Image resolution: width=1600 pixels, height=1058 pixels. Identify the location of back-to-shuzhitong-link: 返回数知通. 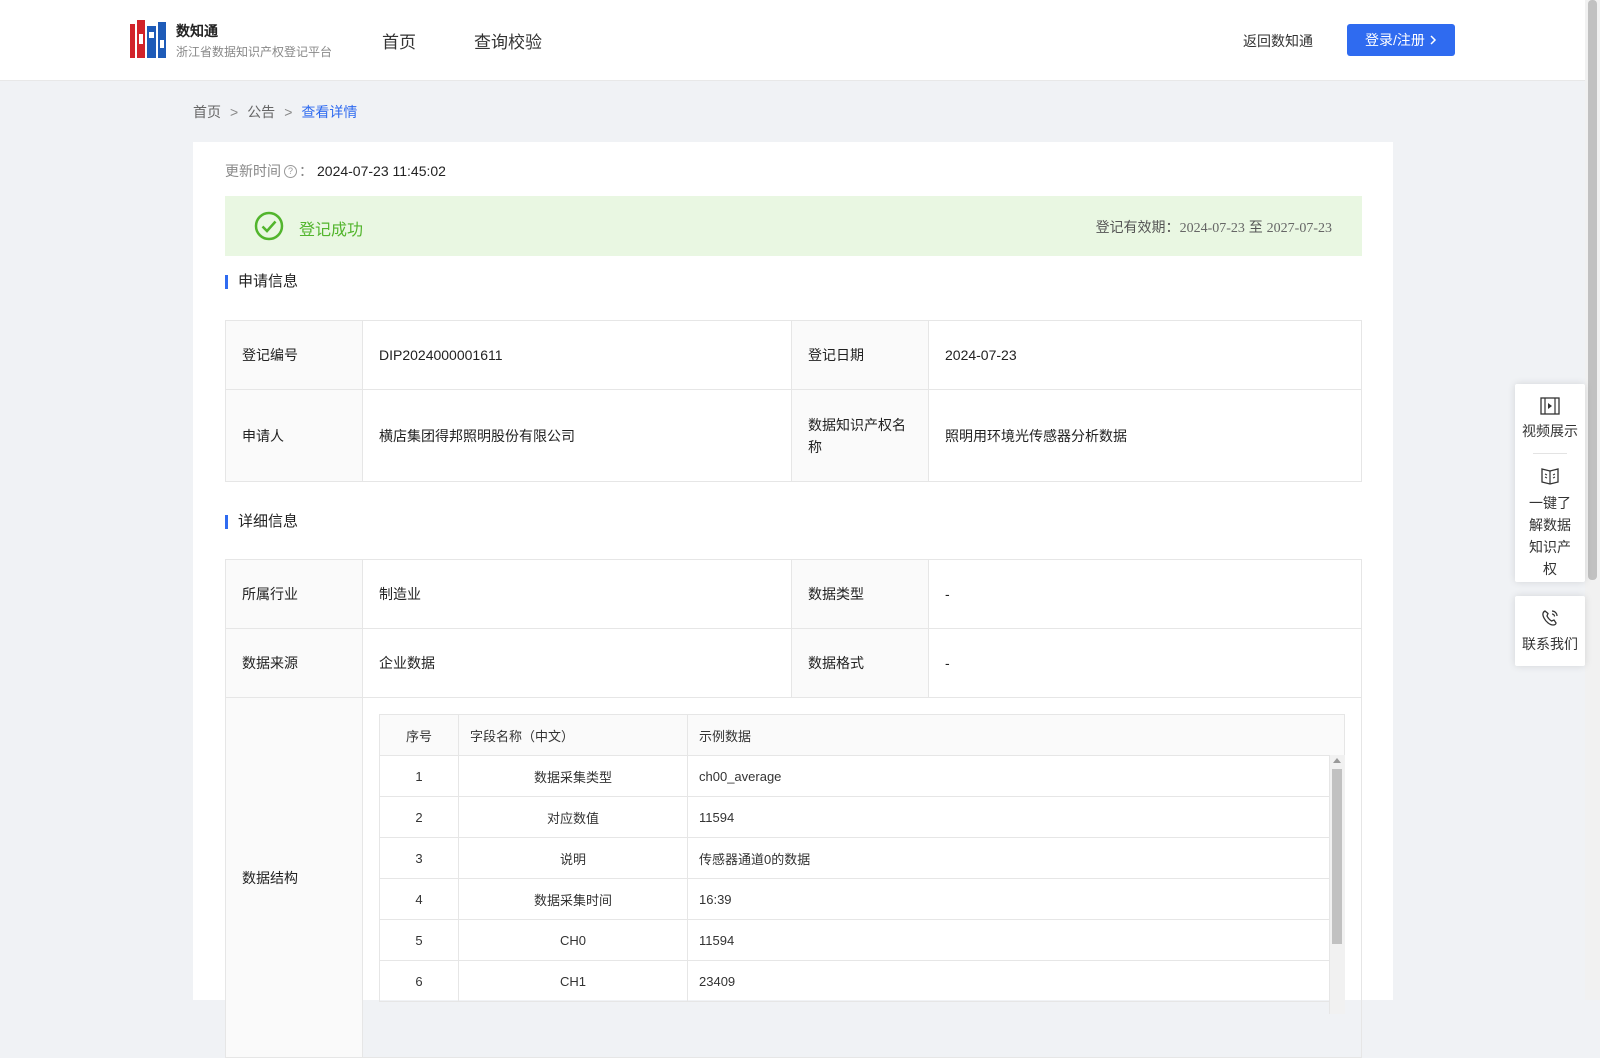
(1278, 41).